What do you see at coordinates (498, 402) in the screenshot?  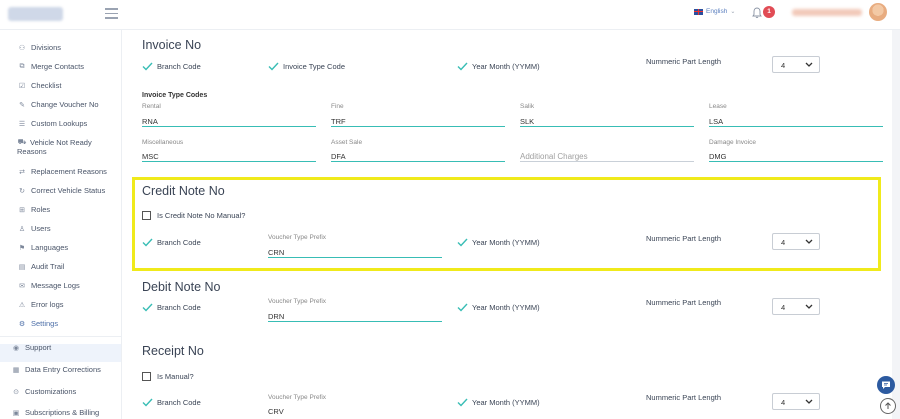 I see `receipt-year-month-check: Year Month (YYMM)` at bounding box center [498, 402].